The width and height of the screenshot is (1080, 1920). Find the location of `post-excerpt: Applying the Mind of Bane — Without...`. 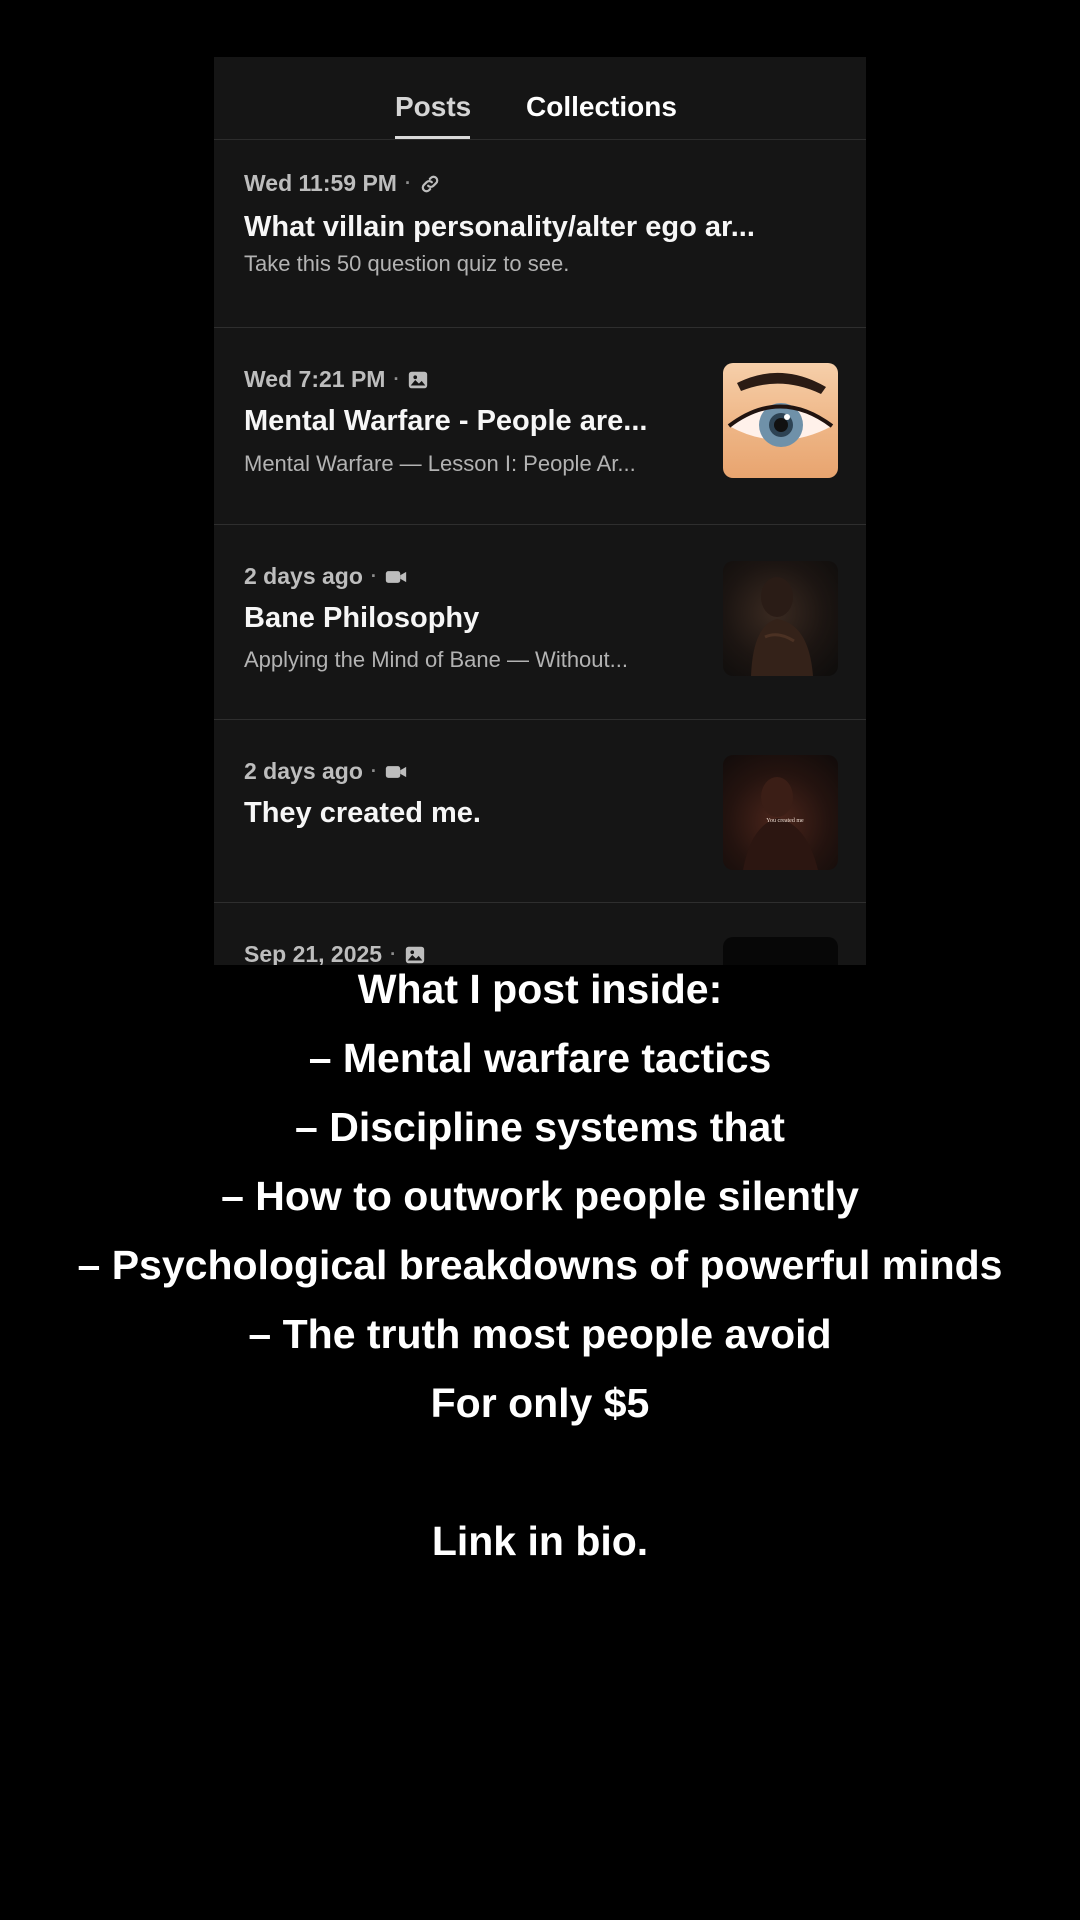

post-excerpt: Applying the Mind of Bane — Without... is located at coordinates (436, 659).